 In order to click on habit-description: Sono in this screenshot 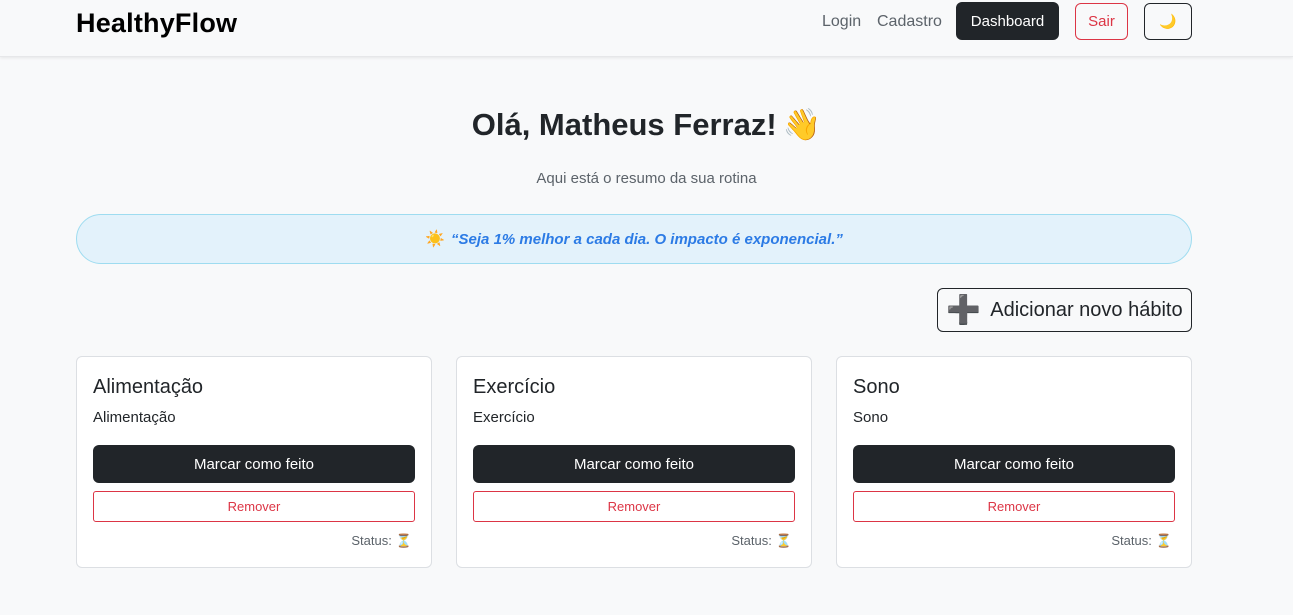, I will do `click(871, 417)`.